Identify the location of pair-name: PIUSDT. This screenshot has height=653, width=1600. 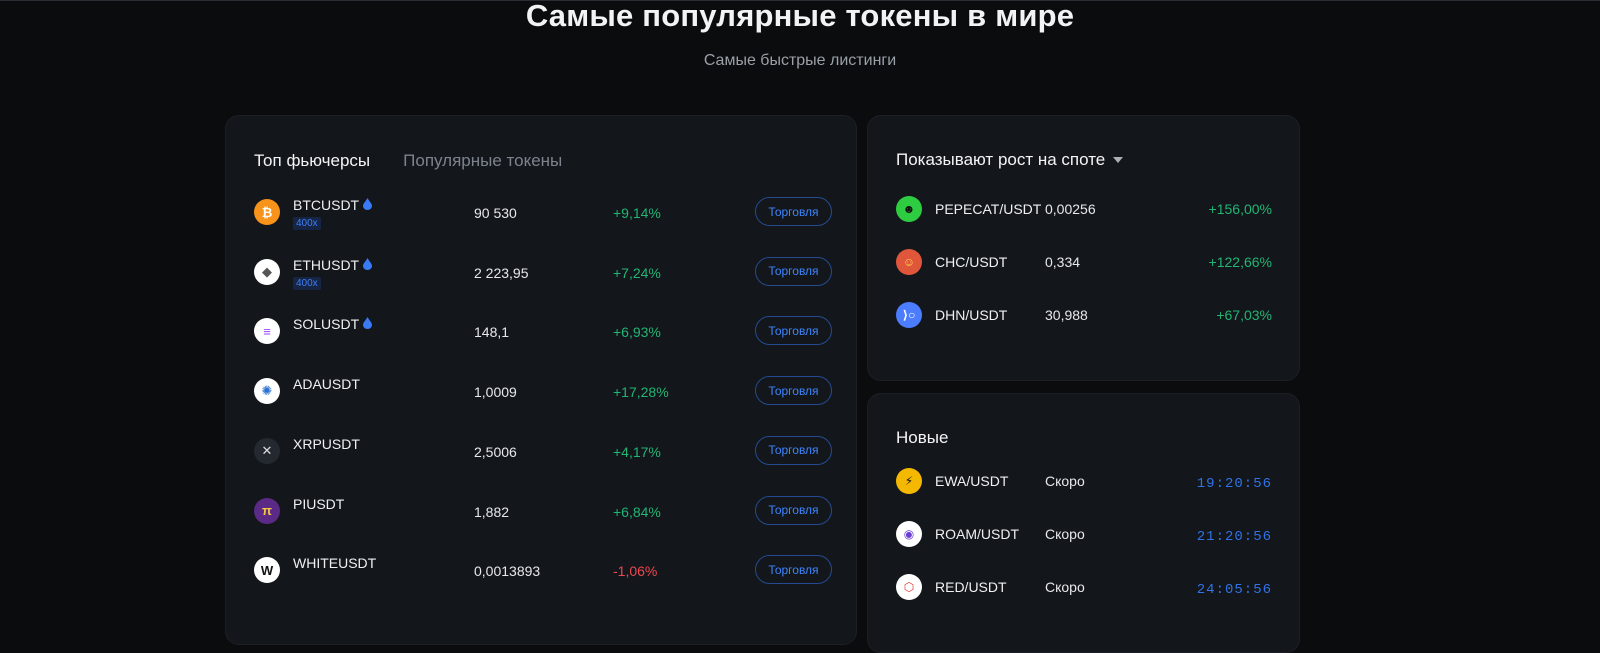
(318, 504).